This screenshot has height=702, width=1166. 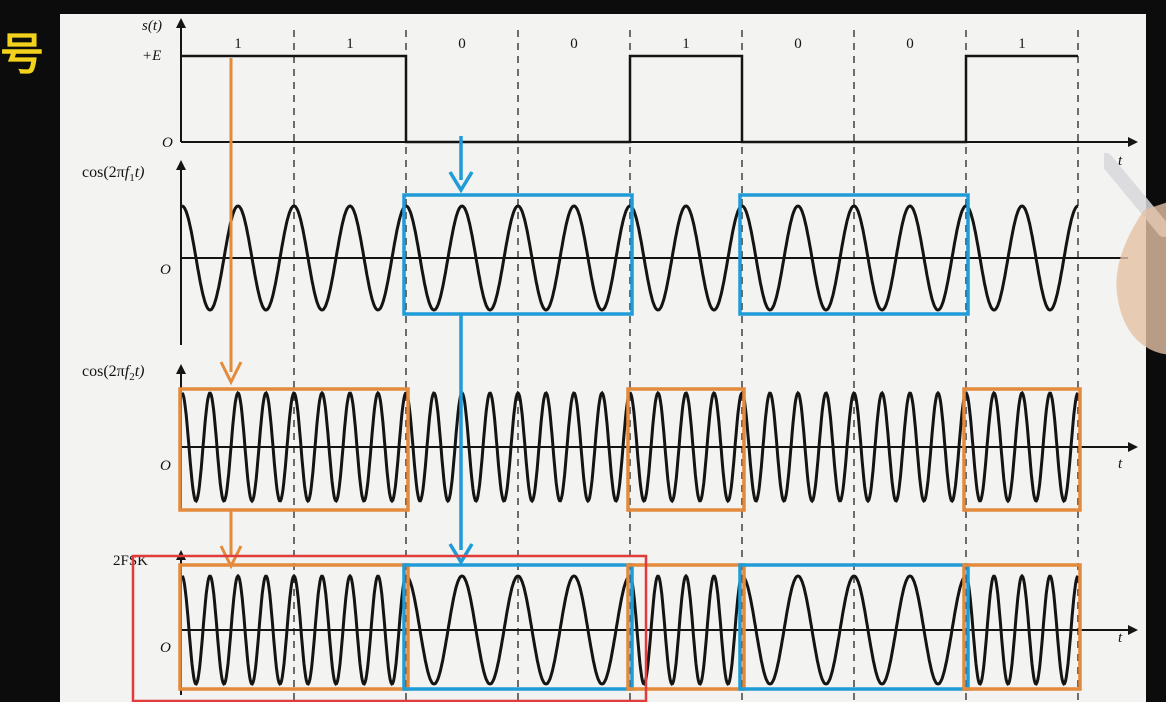 What do you see at coordinates (113, 174) in the screenshot?
I see `cos-f1-label: cos(2πf1t)` at bounding box center [113, 174].